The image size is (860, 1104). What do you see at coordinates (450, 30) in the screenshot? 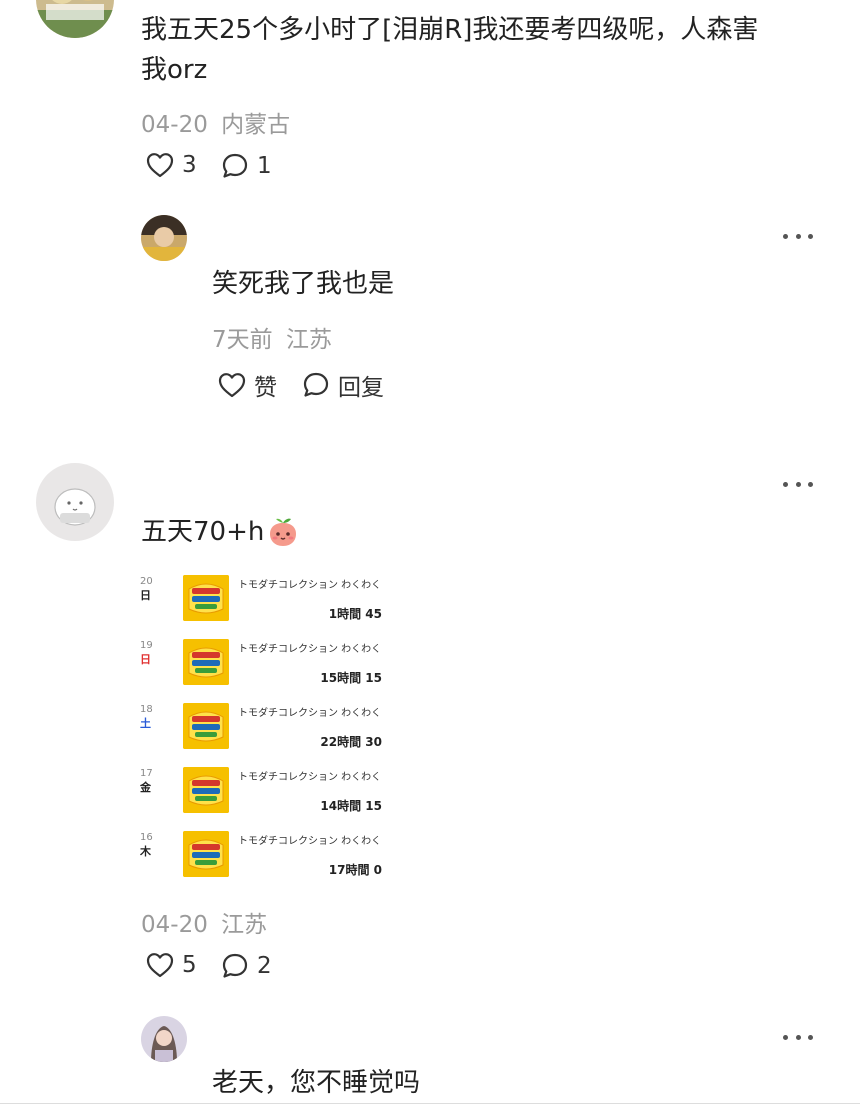
I see `comment-text-line: 我五天25个多小时了[泪崩R]我还要考四级呢，人森害` at bounding box center [450, 30].